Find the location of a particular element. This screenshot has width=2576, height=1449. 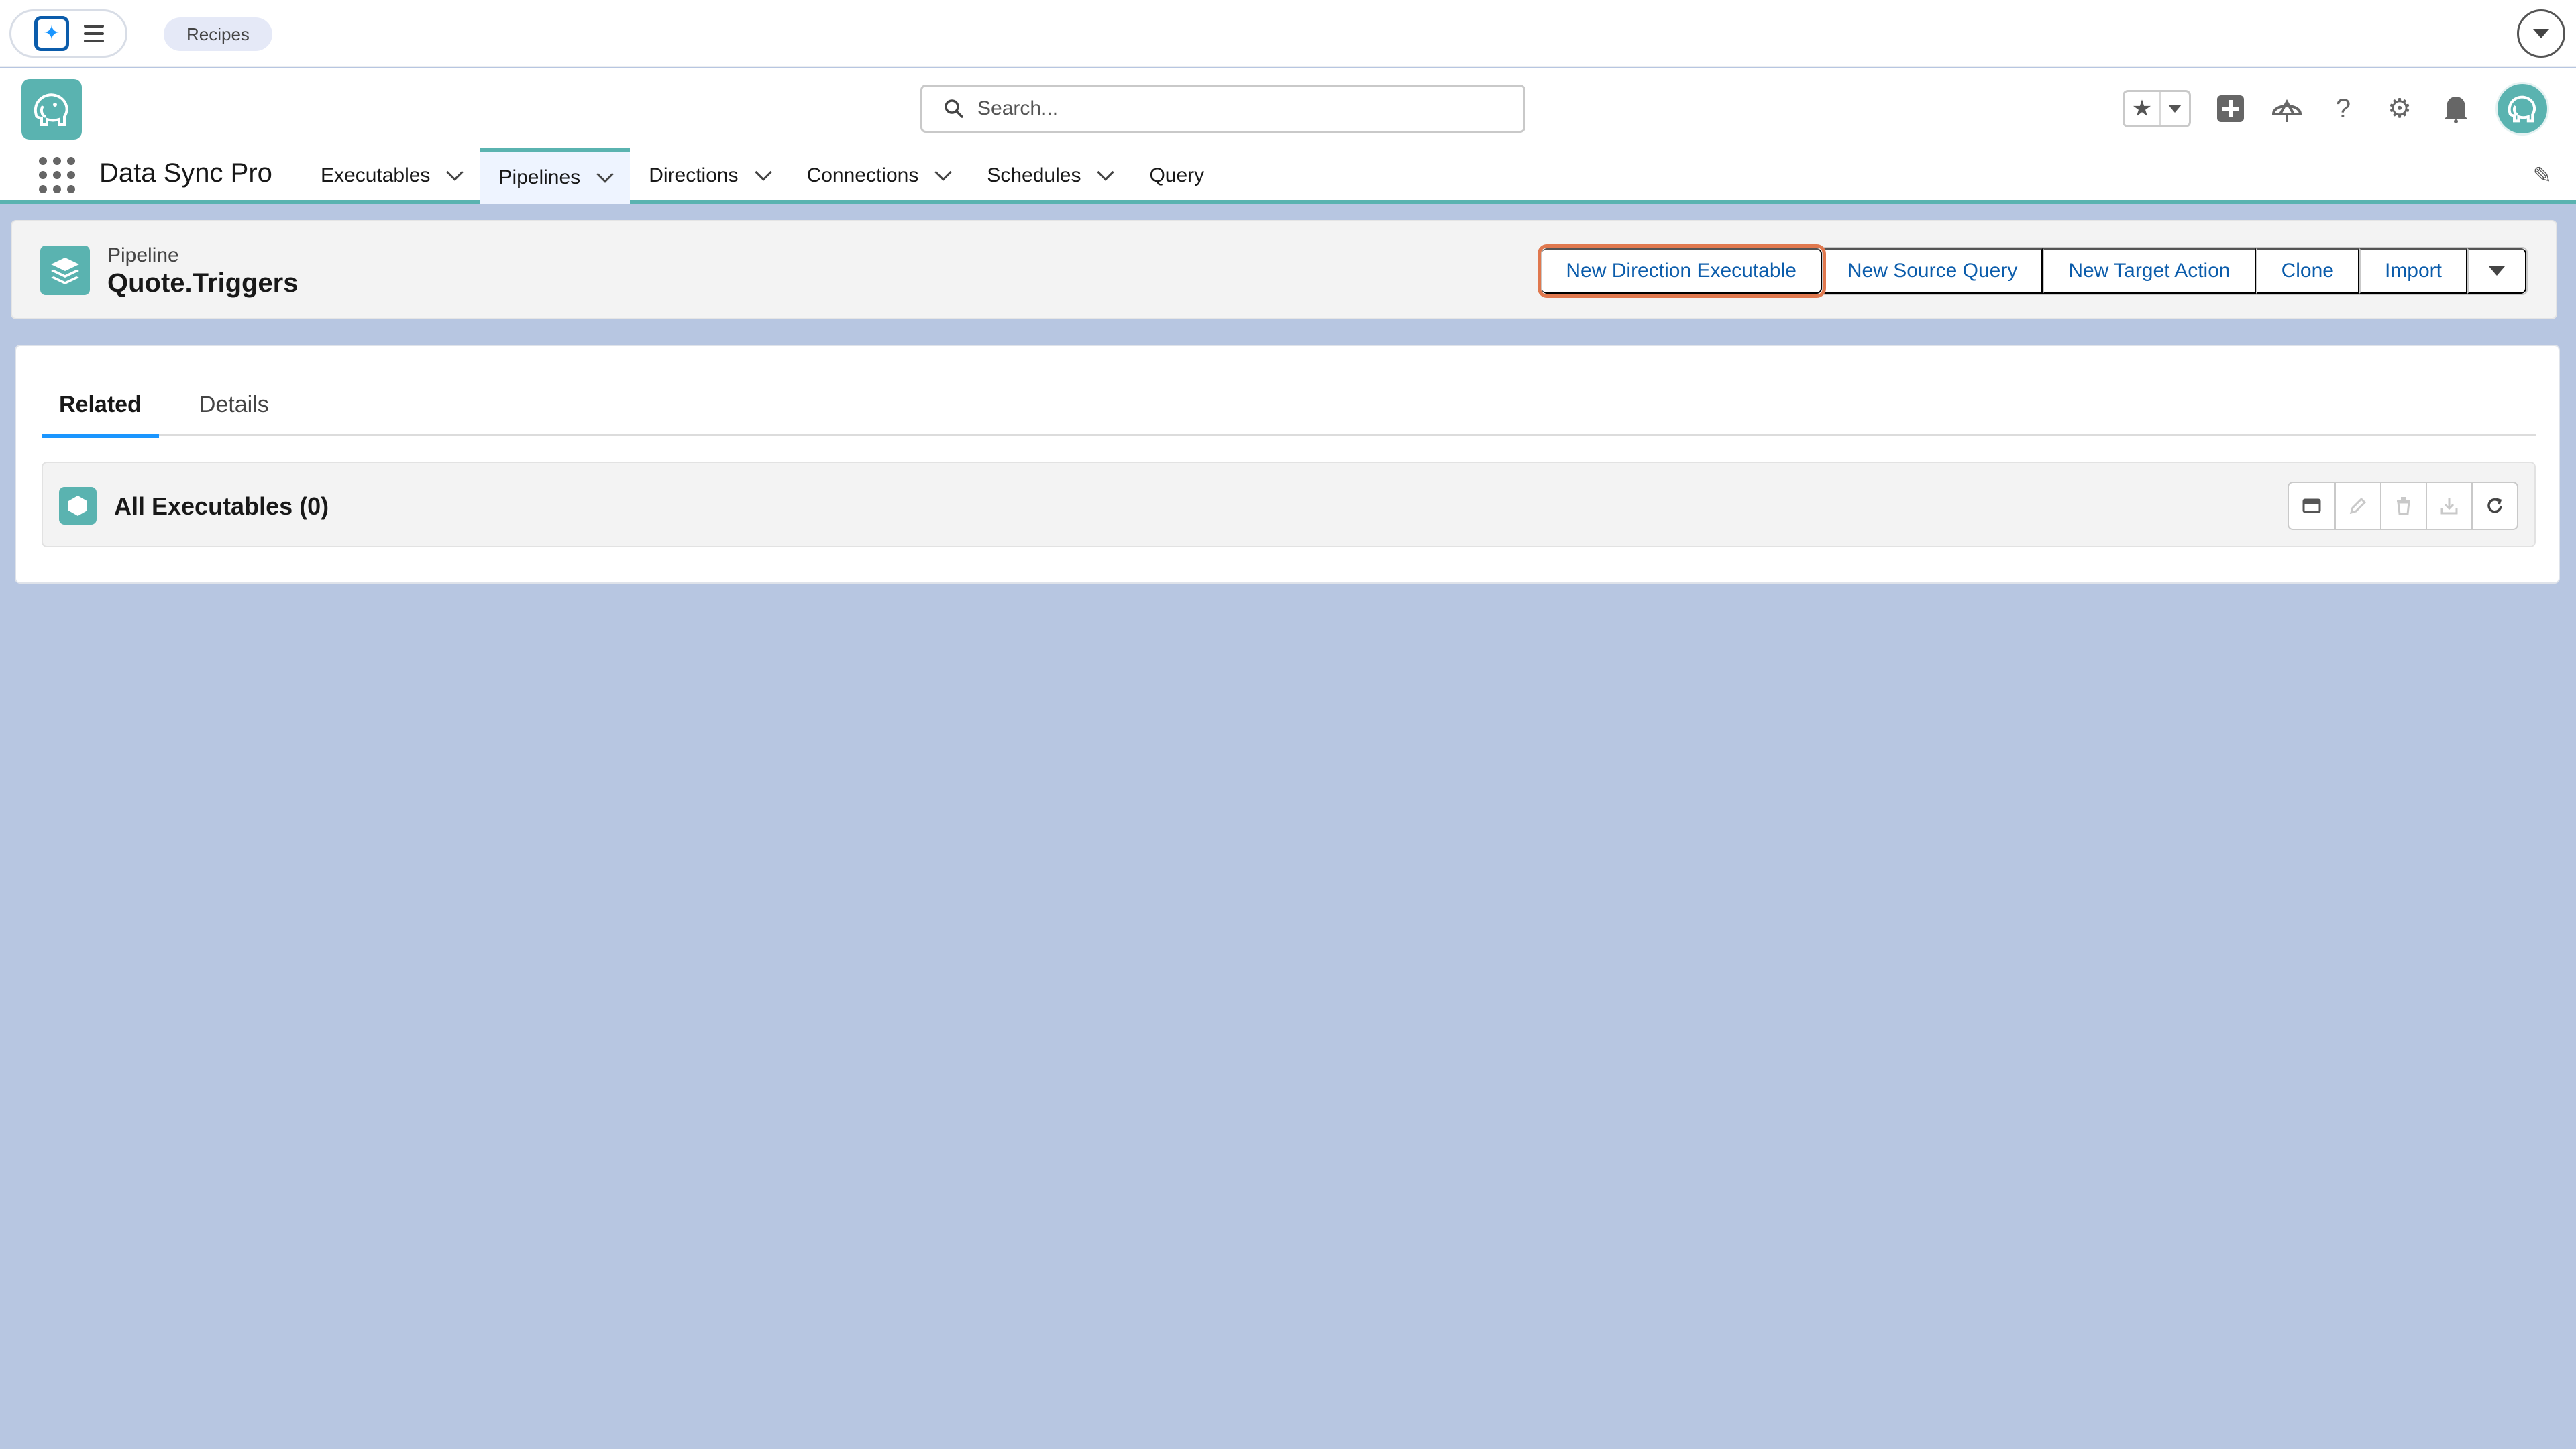

display-as-table-icon is located at coordinates (2311, 506).